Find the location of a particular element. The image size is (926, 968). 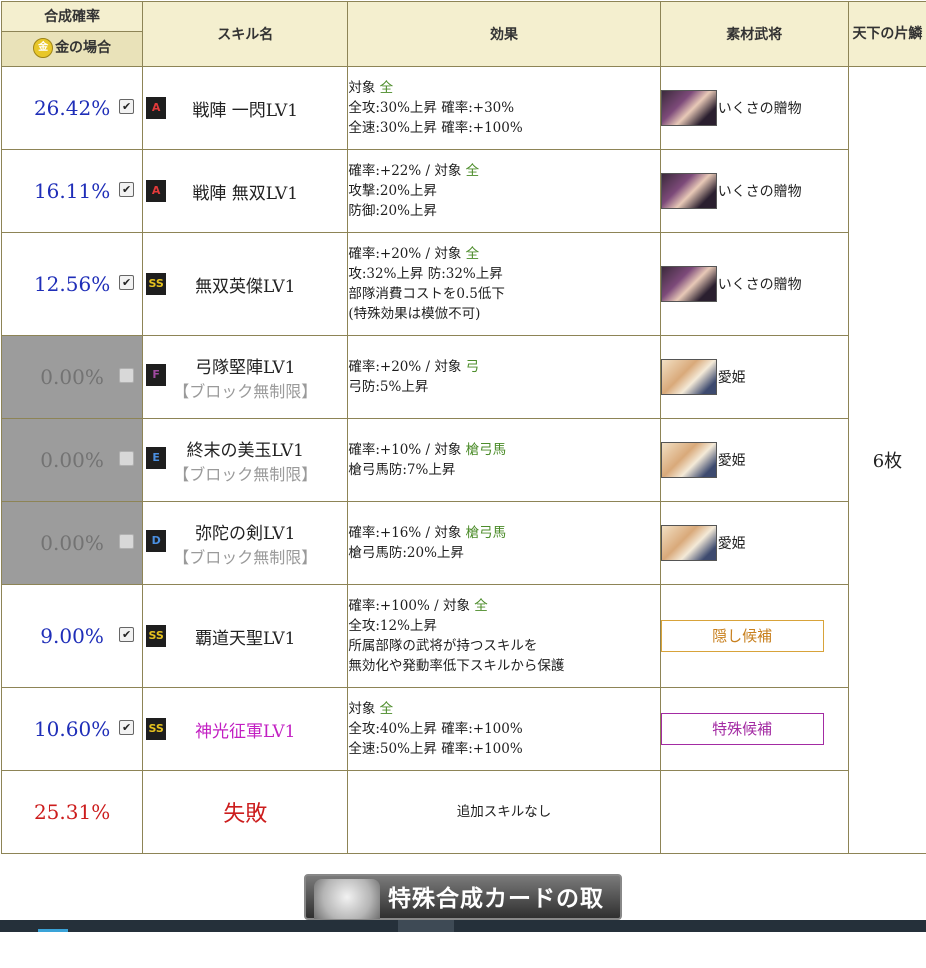

effect-line: 確率:+22% / 対象 全 is located at coordinates (503, 171).